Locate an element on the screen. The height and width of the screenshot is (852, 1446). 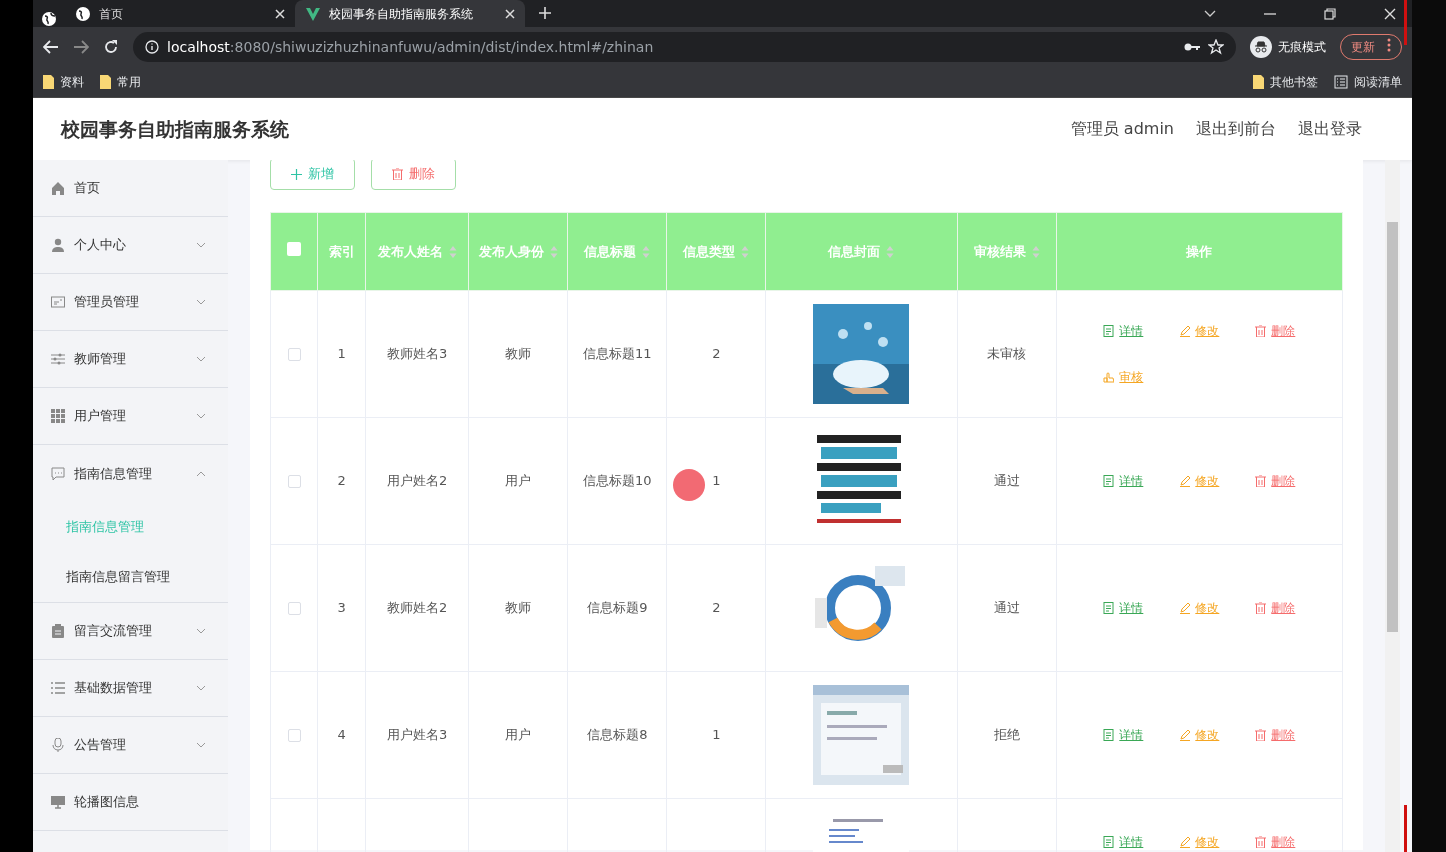
column-header: 信息封面 is located at coordinates (854, 251).